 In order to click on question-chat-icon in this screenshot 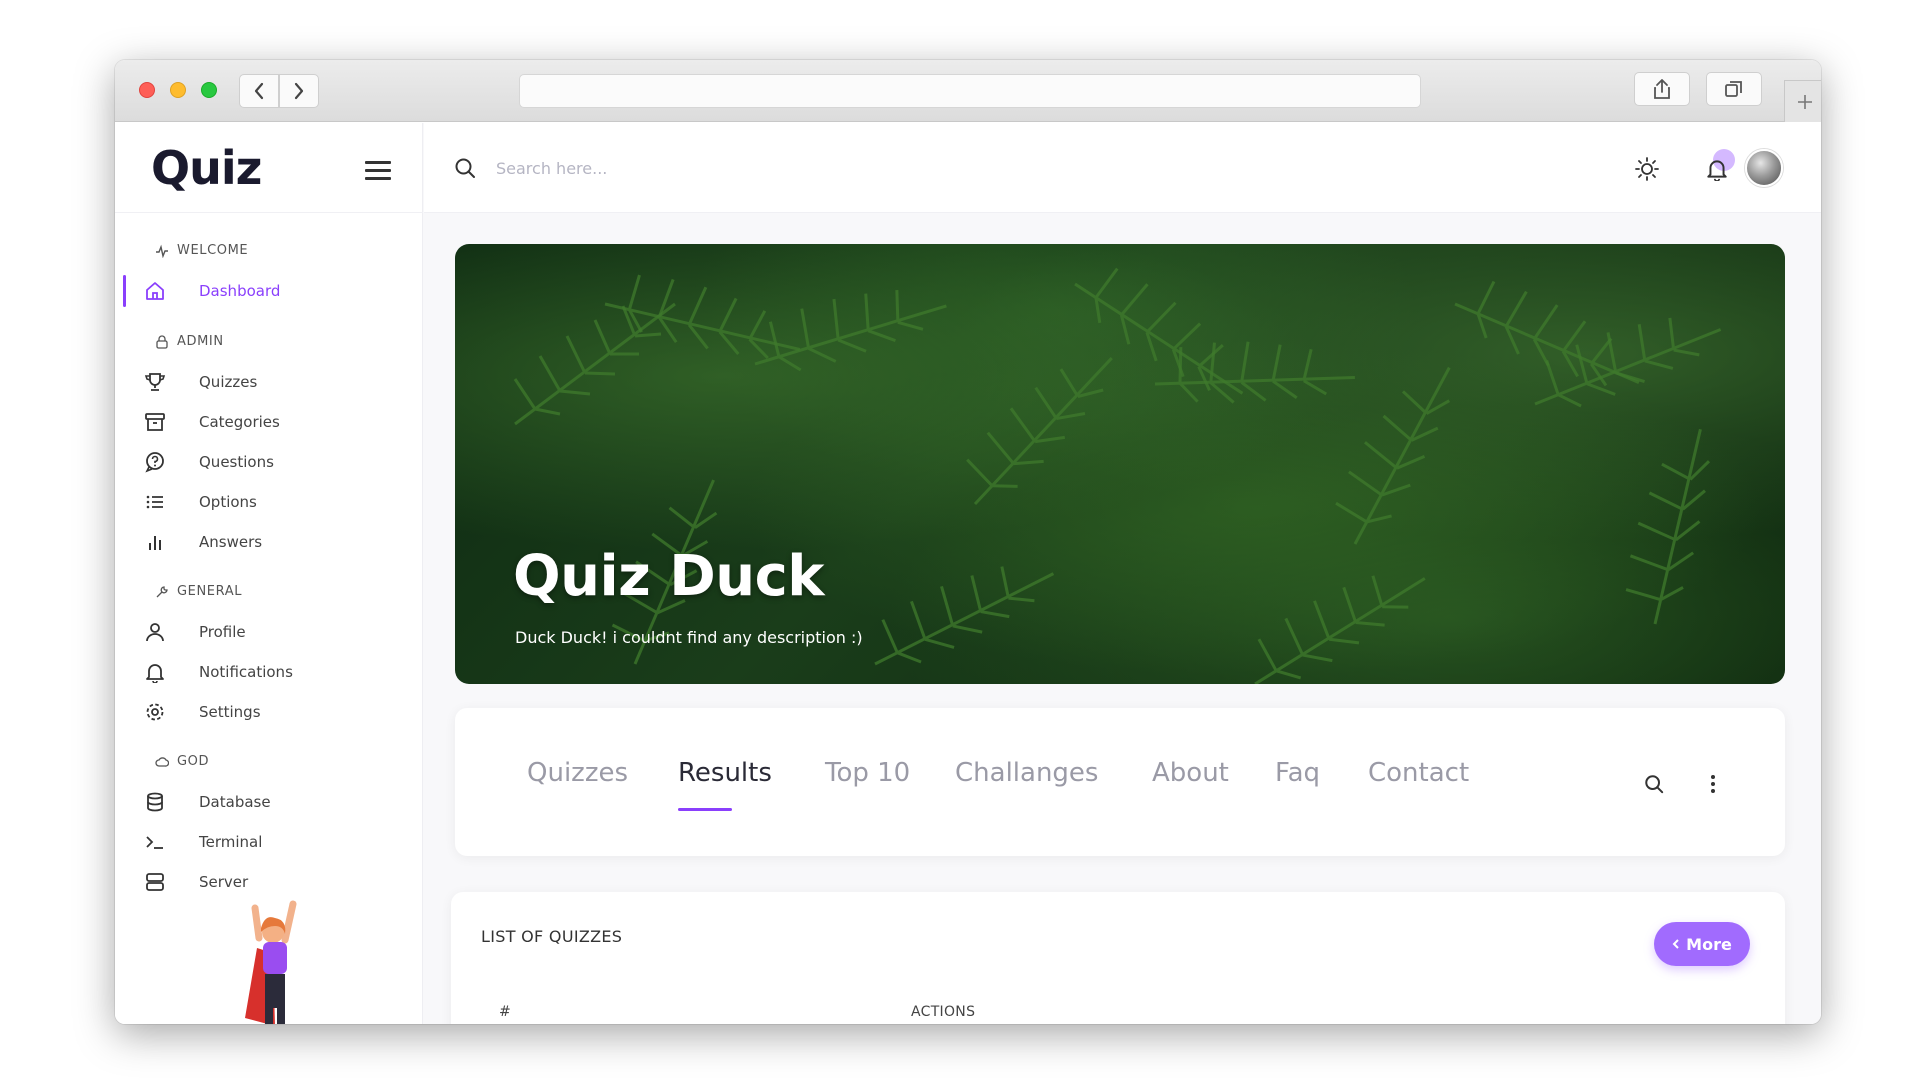, I will do `click(155, 462)`.